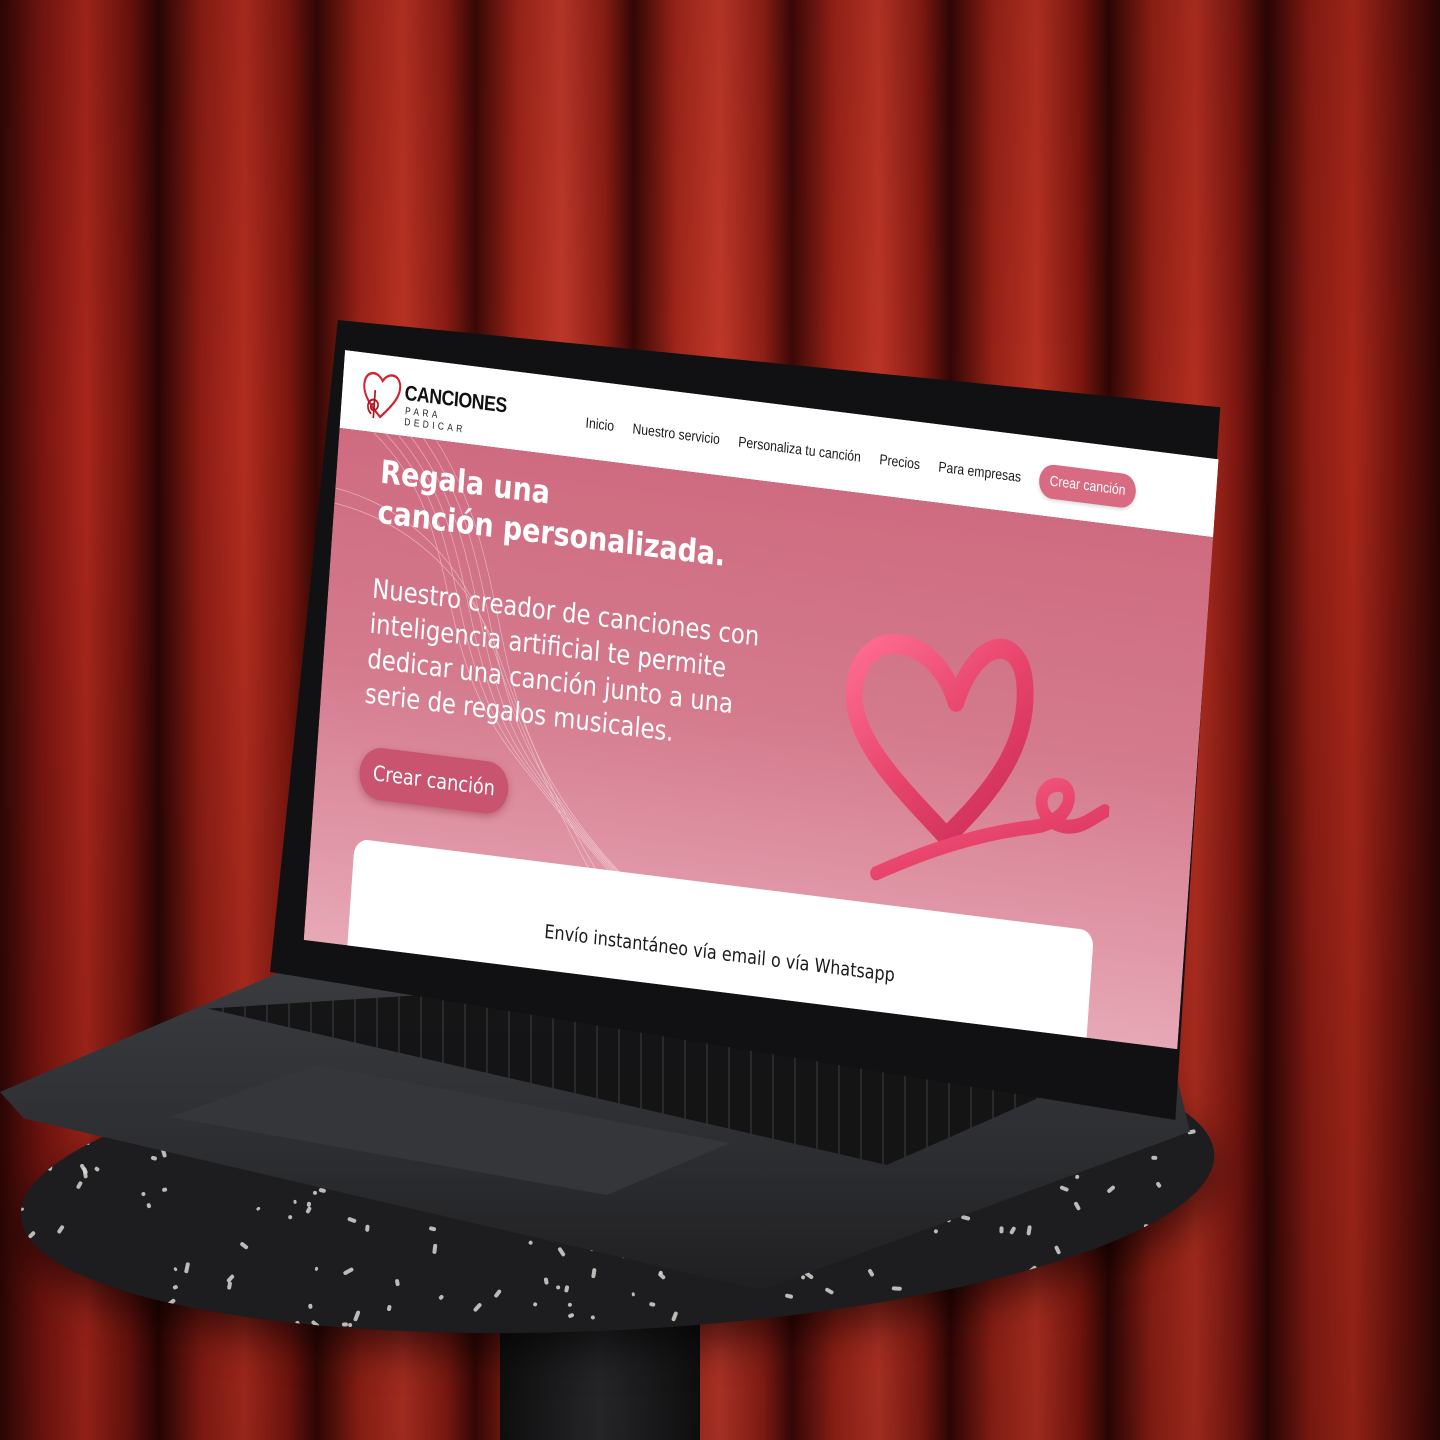 The image size is (1440, 1440). Describe the element at coordinates (1087, 486) in the screenshot. I see `header-create-song-button: Crear canción` at that location.